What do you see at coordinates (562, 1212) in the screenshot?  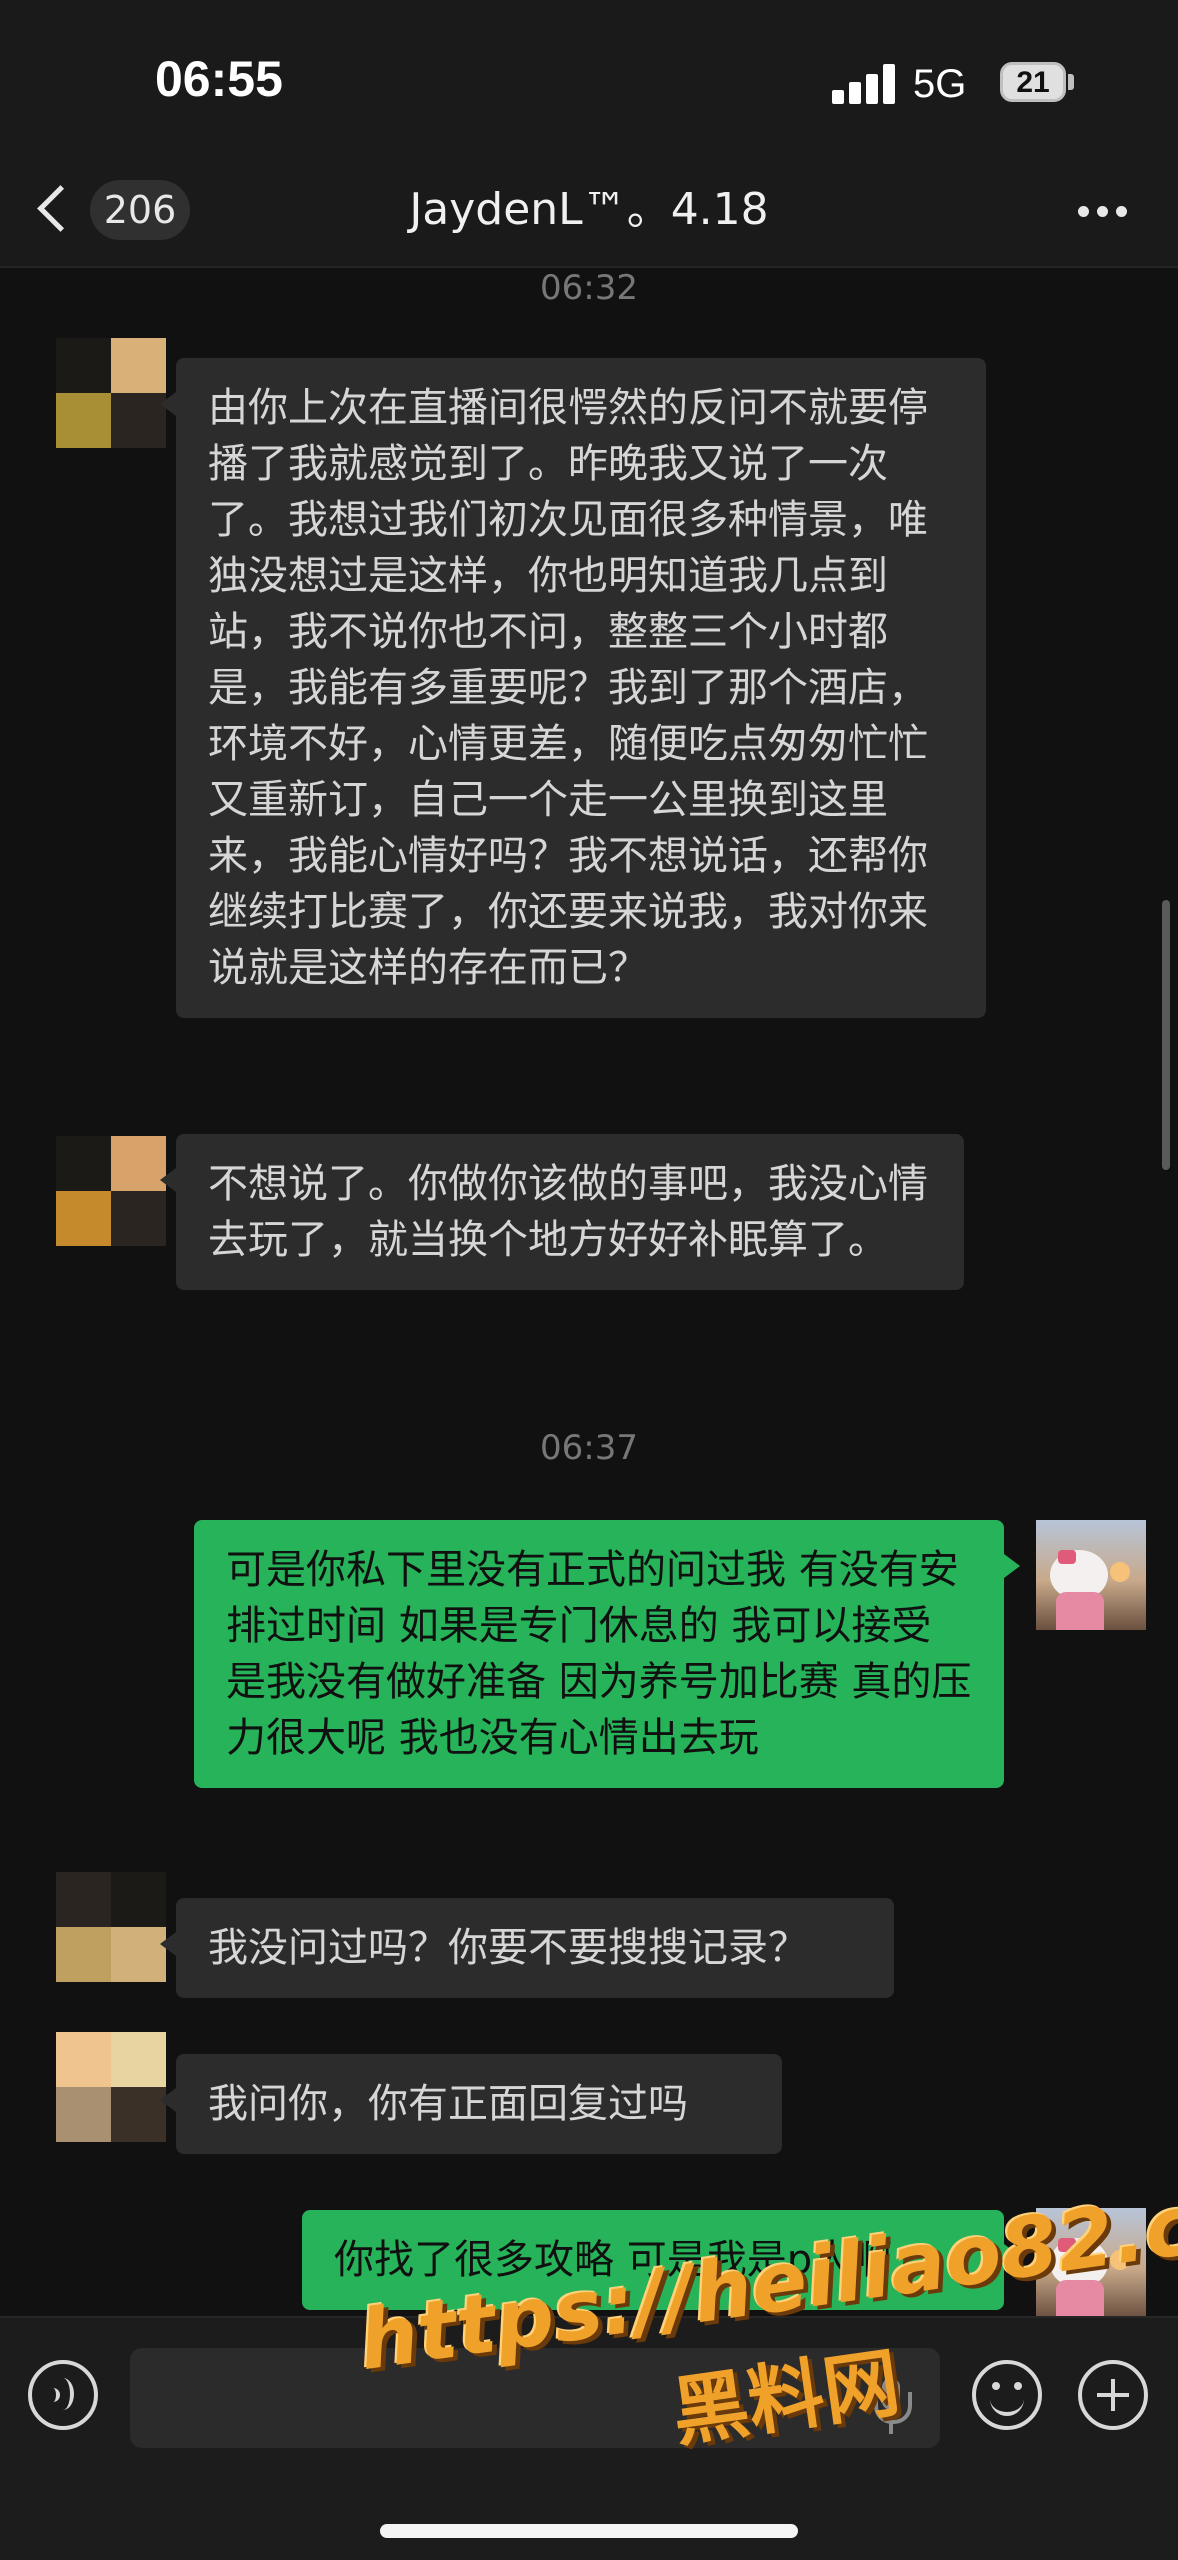 I see `incoming-message: 不想说了。你做你该做的事吧，我没心情去玩了，就当换个地方好好补眠算了。` at bounding box center [562, 1212].